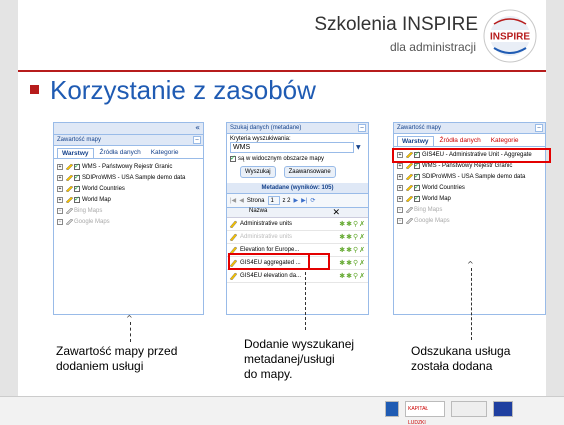  I want to click on layer-label: World Map, so click(96, 199).